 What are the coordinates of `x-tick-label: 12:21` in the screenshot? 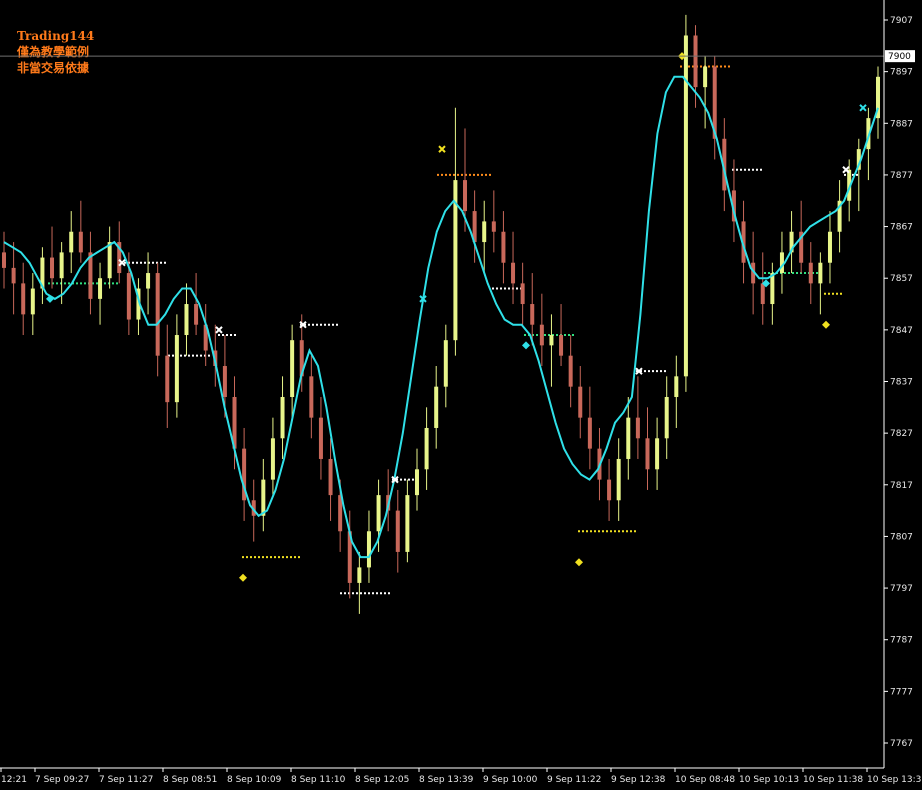 It's located at (14, 780).